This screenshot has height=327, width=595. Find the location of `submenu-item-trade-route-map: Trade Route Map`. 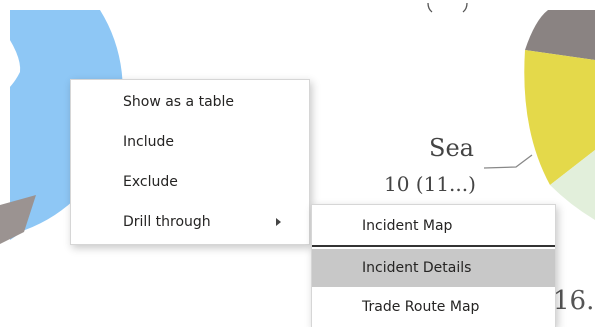

submenu-item-trade-route-map: Trade Route Map is located at coordinates (433, 307).